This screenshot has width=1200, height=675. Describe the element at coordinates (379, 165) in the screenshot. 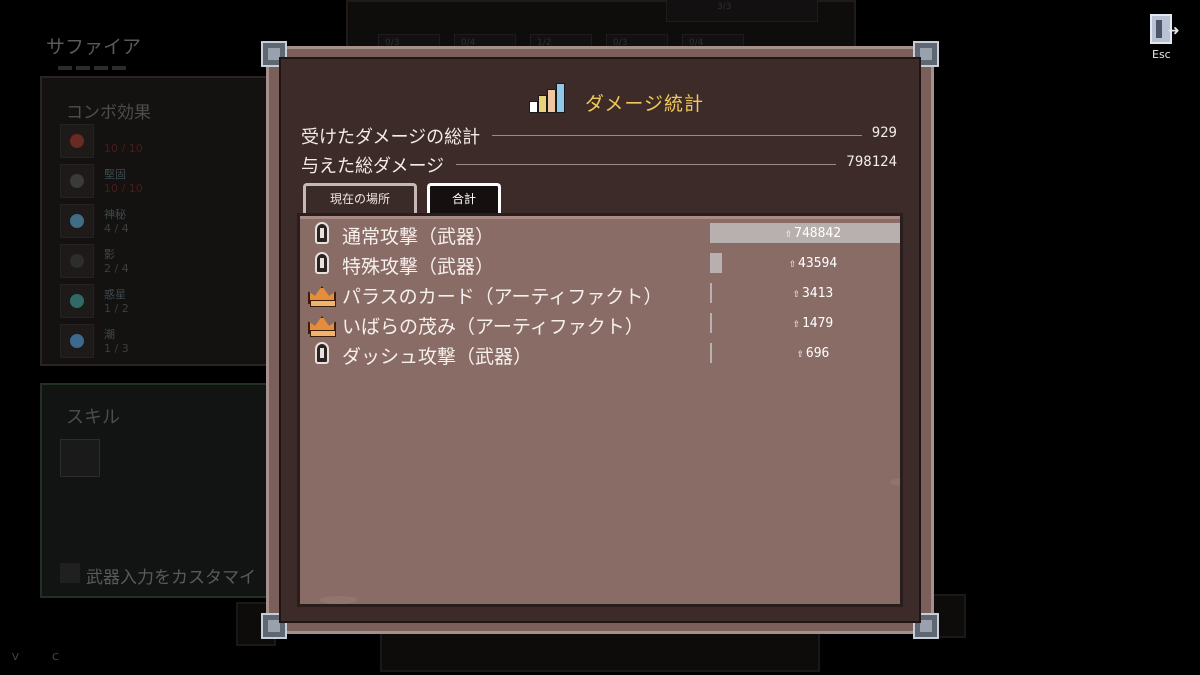

I see `damage-dealt-label: 与えた総ダメージ` at that location.